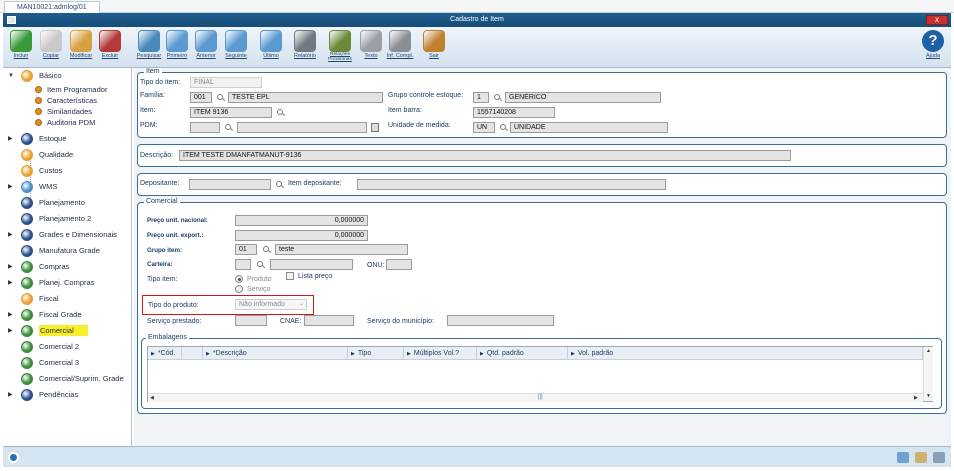 This screenshot has height=471, width=954. Describe the element at coordinates (239, 279) in the screenshot. I see `produto-radio` at that location.